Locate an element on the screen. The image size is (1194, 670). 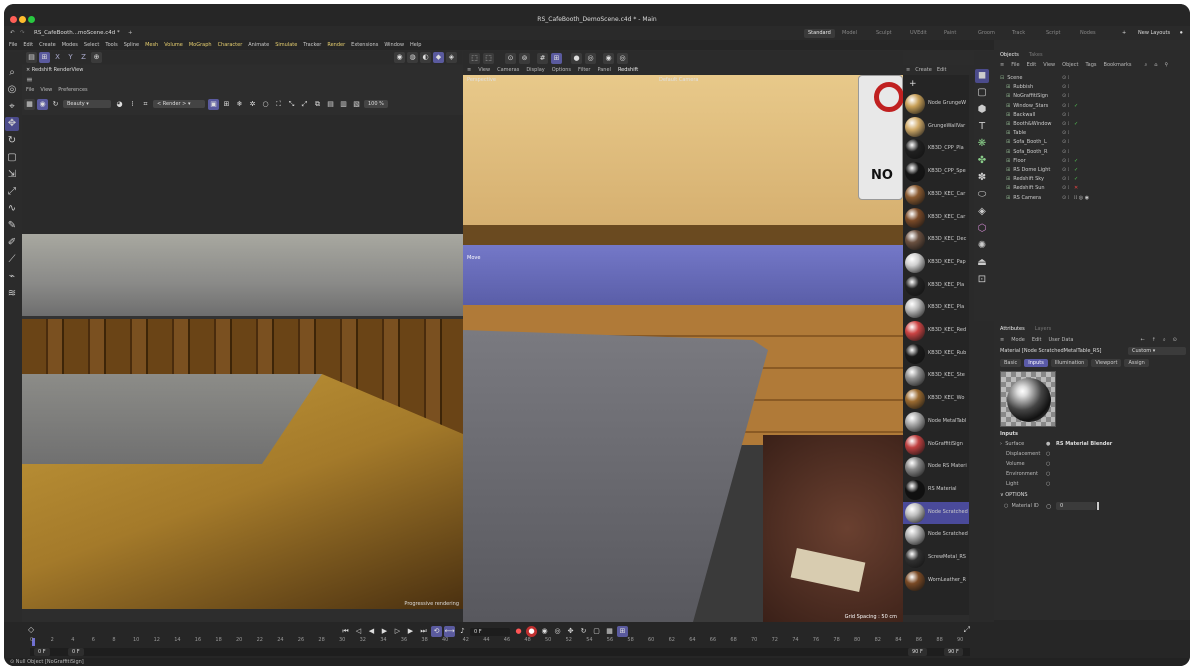
om-filter-icon: ⚲ is located at coordinates (1166, 65).